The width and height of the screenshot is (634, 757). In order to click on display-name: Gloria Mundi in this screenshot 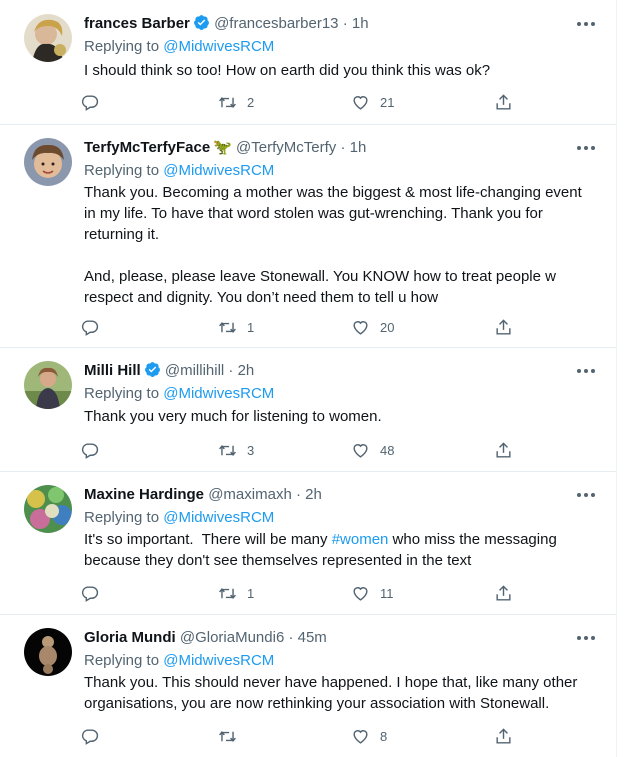, I will do `click(130, 637)`.